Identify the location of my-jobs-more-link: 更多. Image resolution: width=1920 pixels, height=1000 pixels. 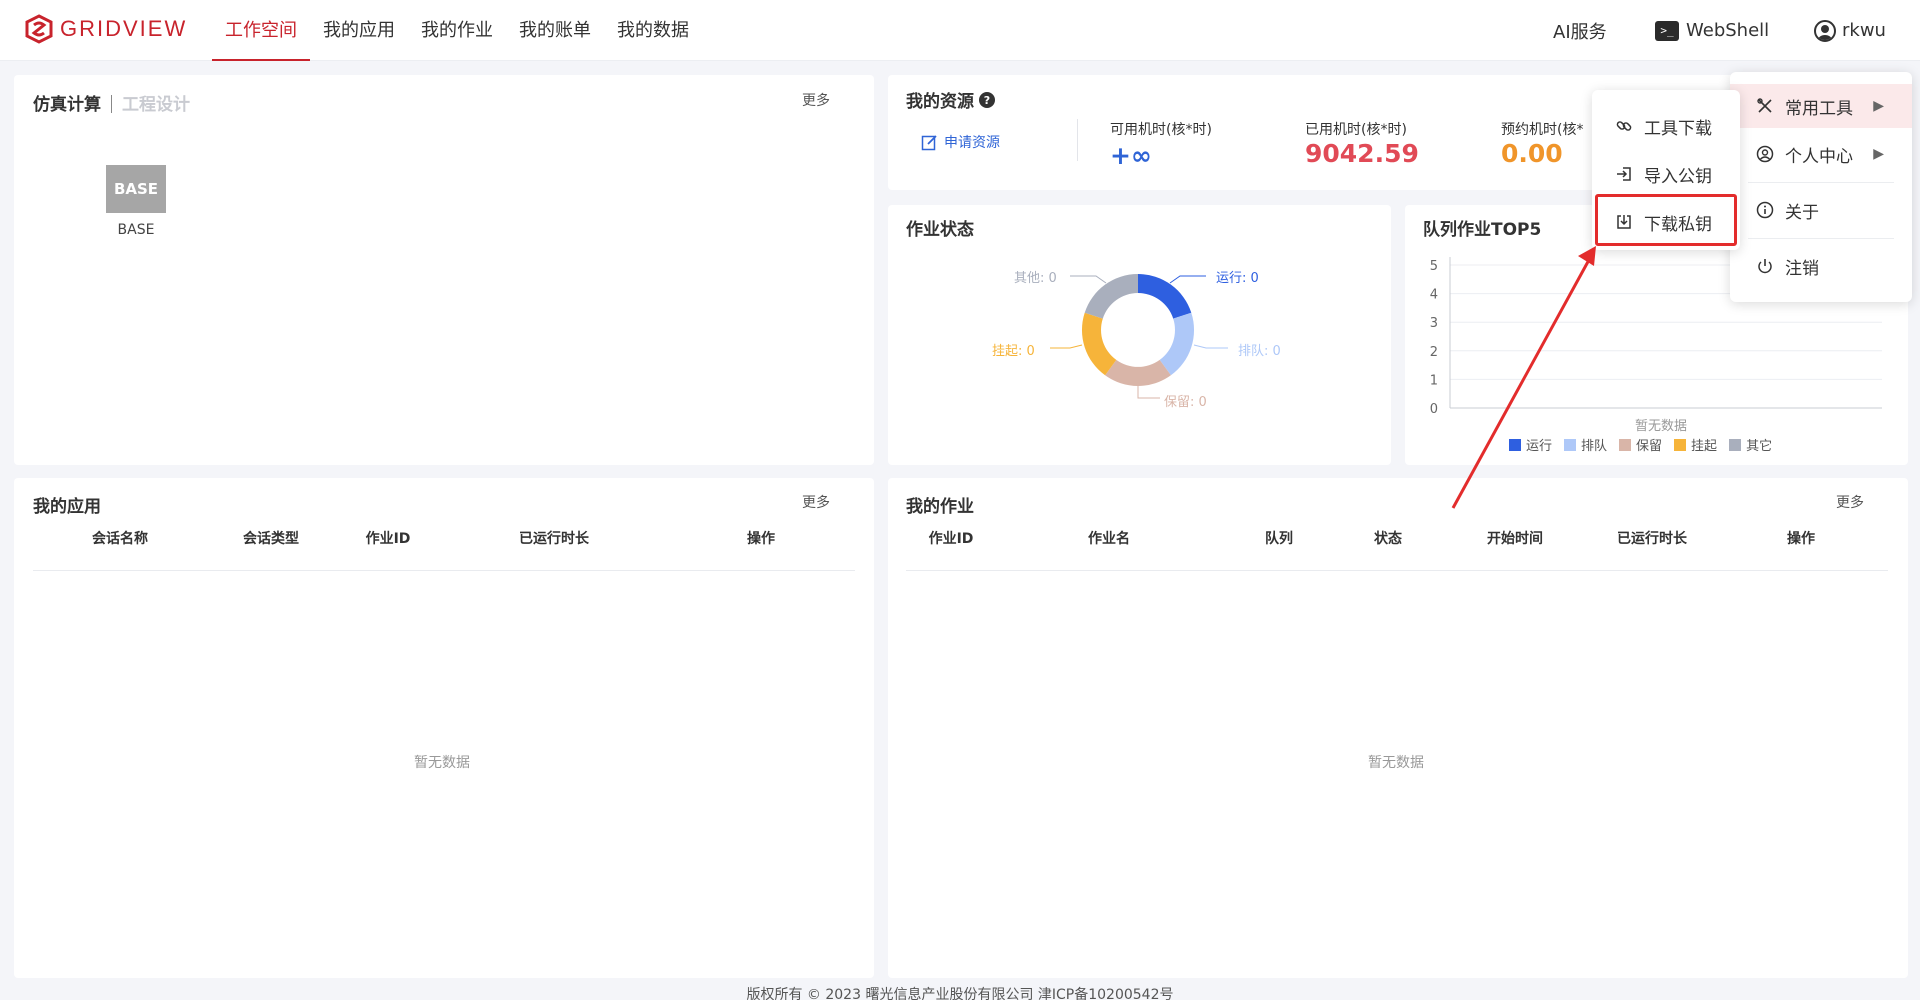
(1850, 502).